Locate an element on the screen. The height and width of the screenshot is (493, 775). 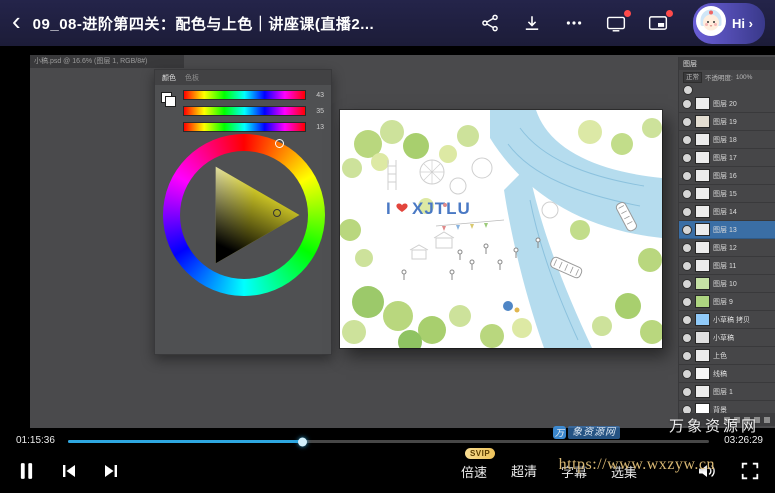
background-swatch is located at coordinates (170, 101).